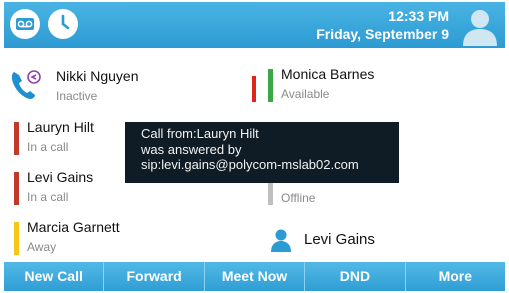  Describe the element at coordinates (73, 227) in the screenshot. I see `contact-name: Marcia Garnett` at that location.